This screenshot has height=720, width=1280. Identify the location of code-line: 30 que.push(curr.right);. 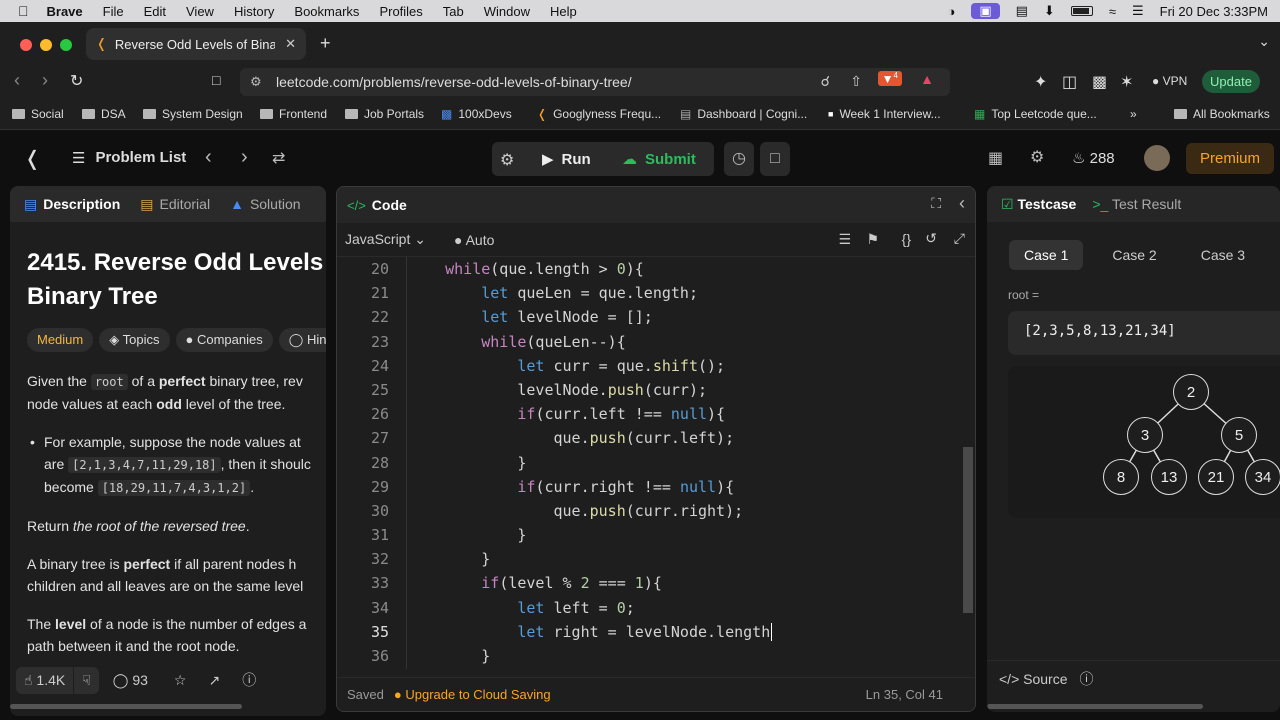
(656, 511).